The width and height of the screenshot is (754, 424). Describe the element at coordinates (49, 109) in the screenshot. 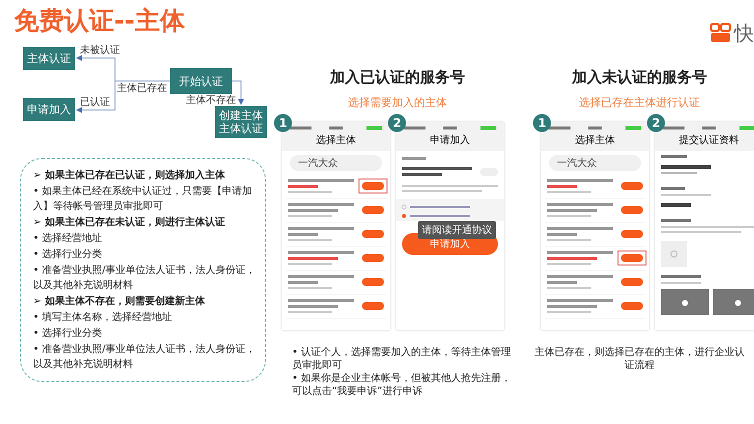

I see `flow-node: 申请加入` at that location.